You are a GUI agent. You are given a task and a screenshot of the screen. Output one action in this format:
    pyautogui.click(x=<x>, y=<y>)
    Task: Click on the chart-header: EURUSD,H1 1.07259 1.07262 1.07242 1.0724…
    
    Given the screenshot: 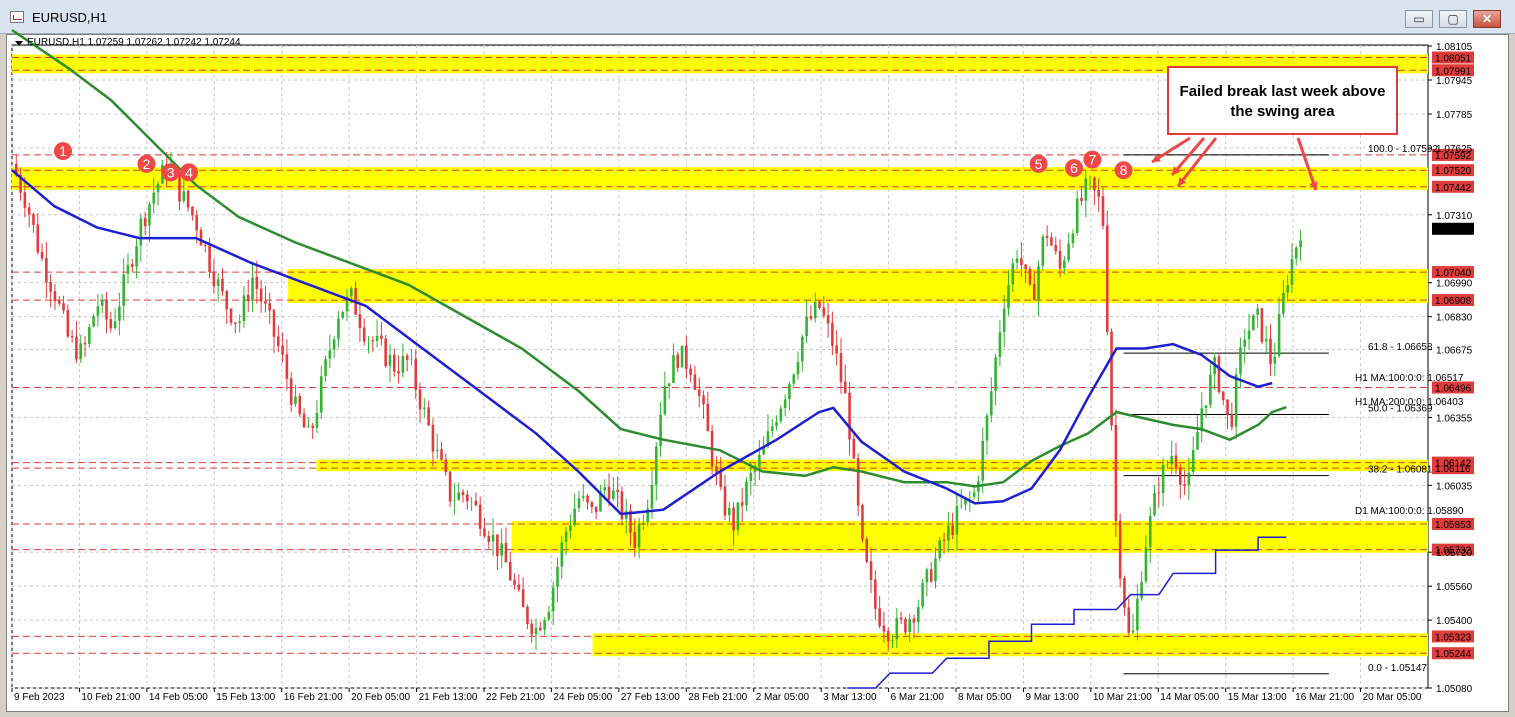 What is the action you would take?
    pyautogui.click(x=134, y=42)
    